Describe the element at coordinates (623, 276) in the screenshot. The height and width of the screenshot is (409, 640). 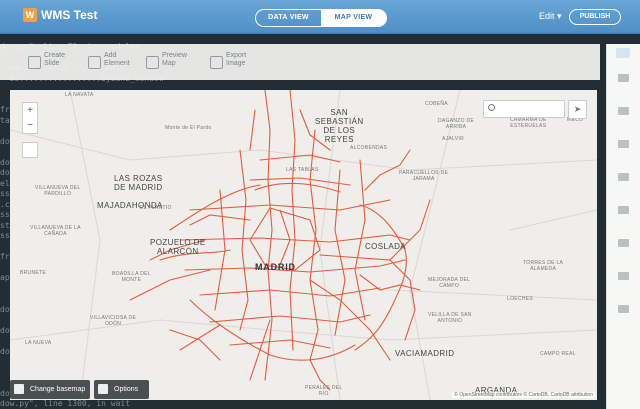
I see `widgets-icon` at that location.